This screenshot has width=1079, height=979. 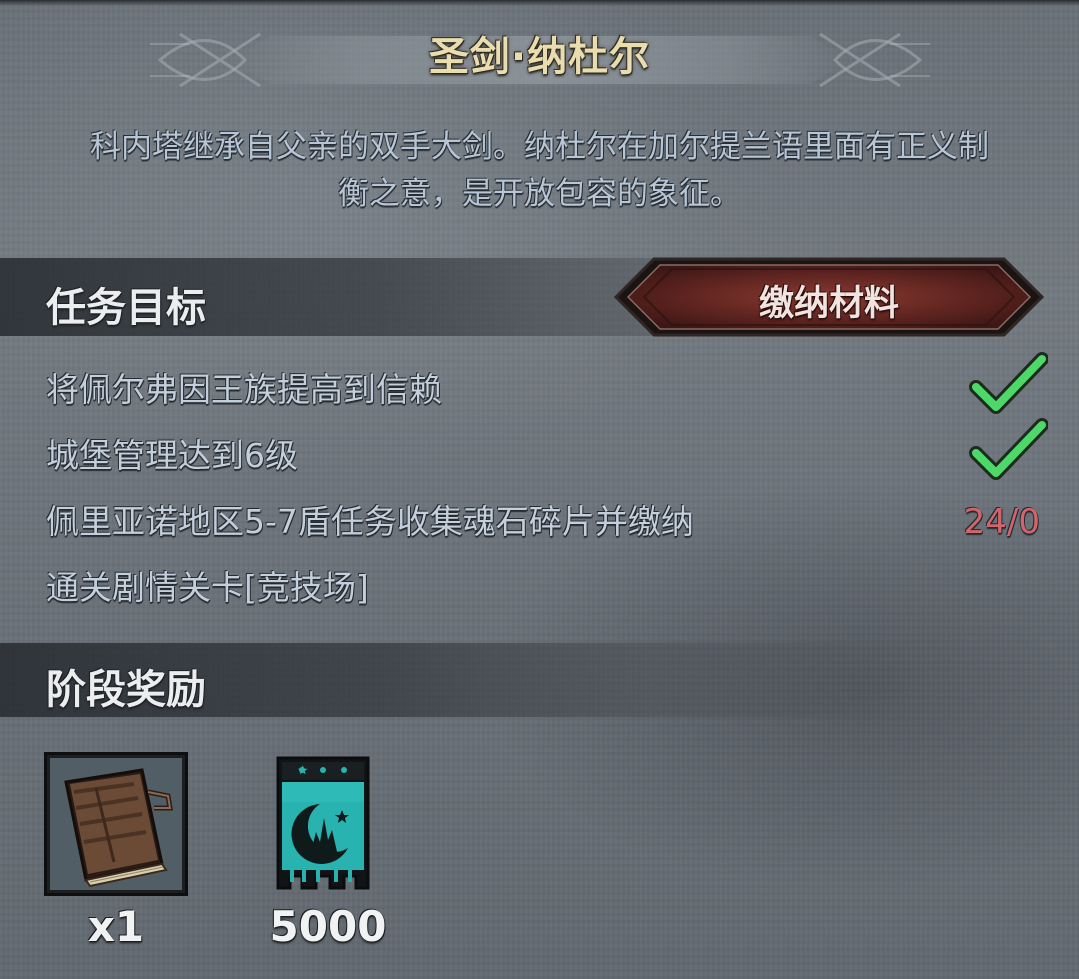 I want to click on submit-materials-button: 缴纳材料, so click(x=829, y=297).